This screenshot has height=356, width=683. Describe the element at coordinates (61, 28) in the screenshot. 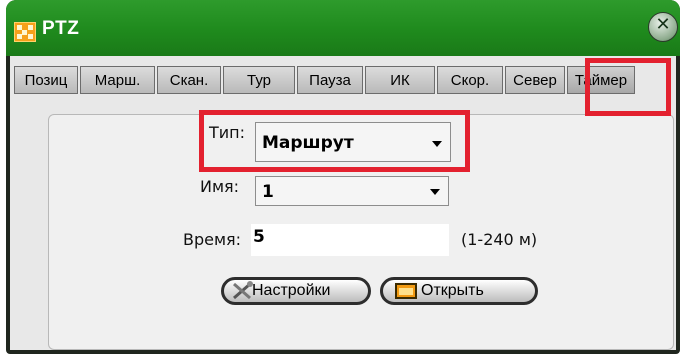

I see `window-title: PTZ` at that location.